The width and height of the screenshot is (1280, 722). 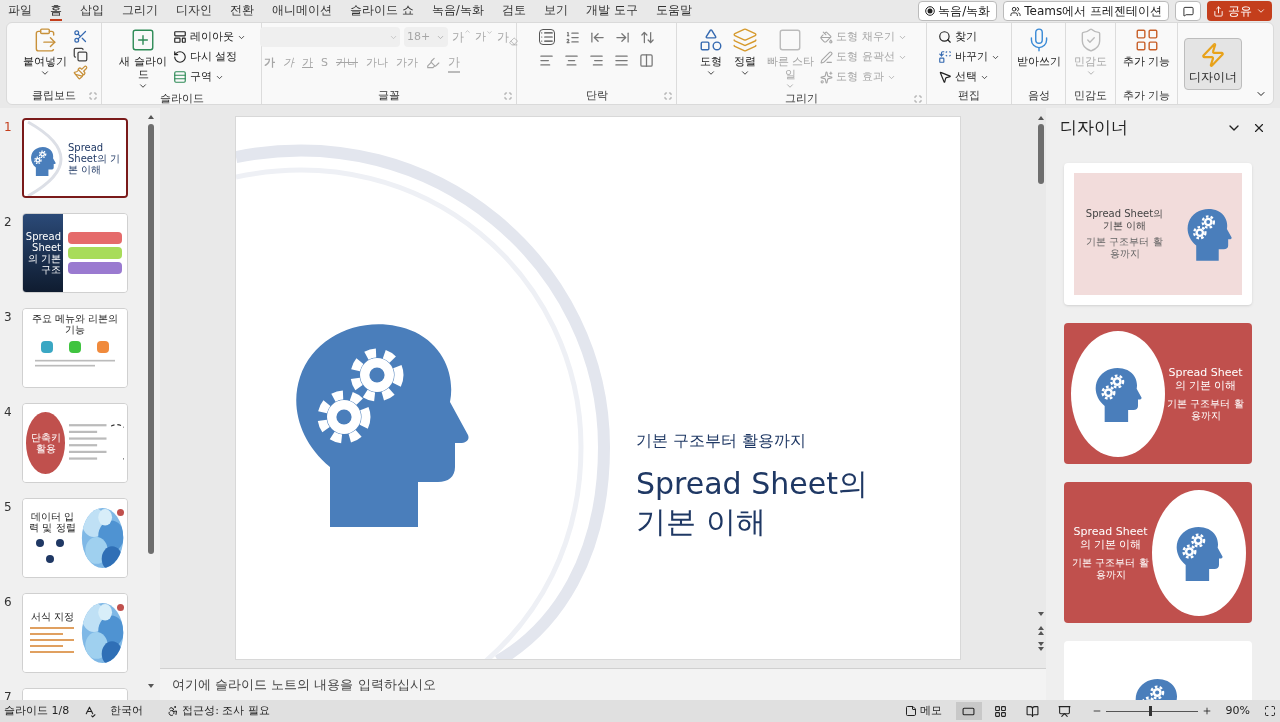 What do you see at coordinates (596, 95) in the screenshot?
I see `group-label: 단락` at bounding box center [596, 95].